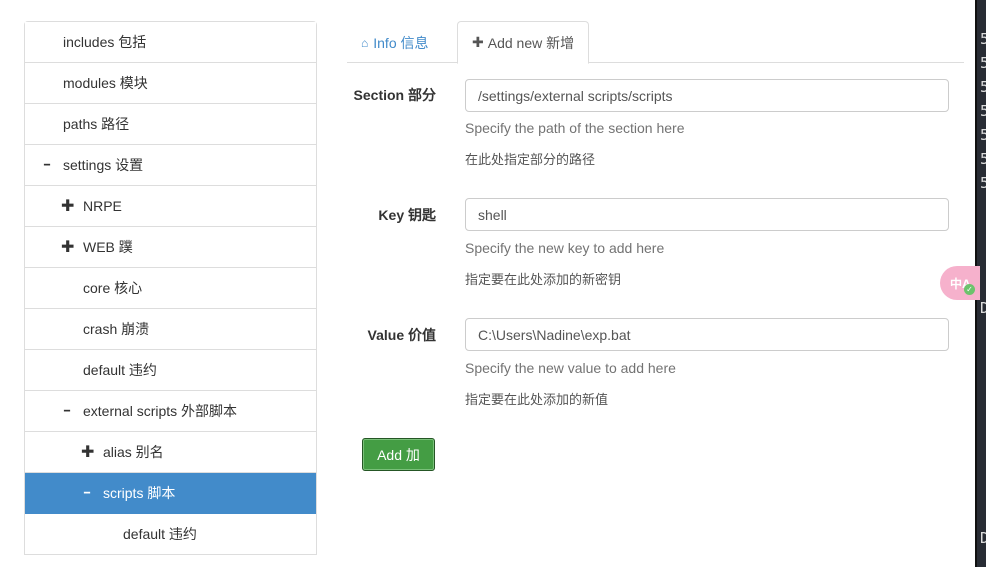 The height and width of the screenshot is (567, 986). What do you see at coordinates (170, 42) in the screenshot?
I see `tree-item: includes 包括` at bounding box center [170, 42].